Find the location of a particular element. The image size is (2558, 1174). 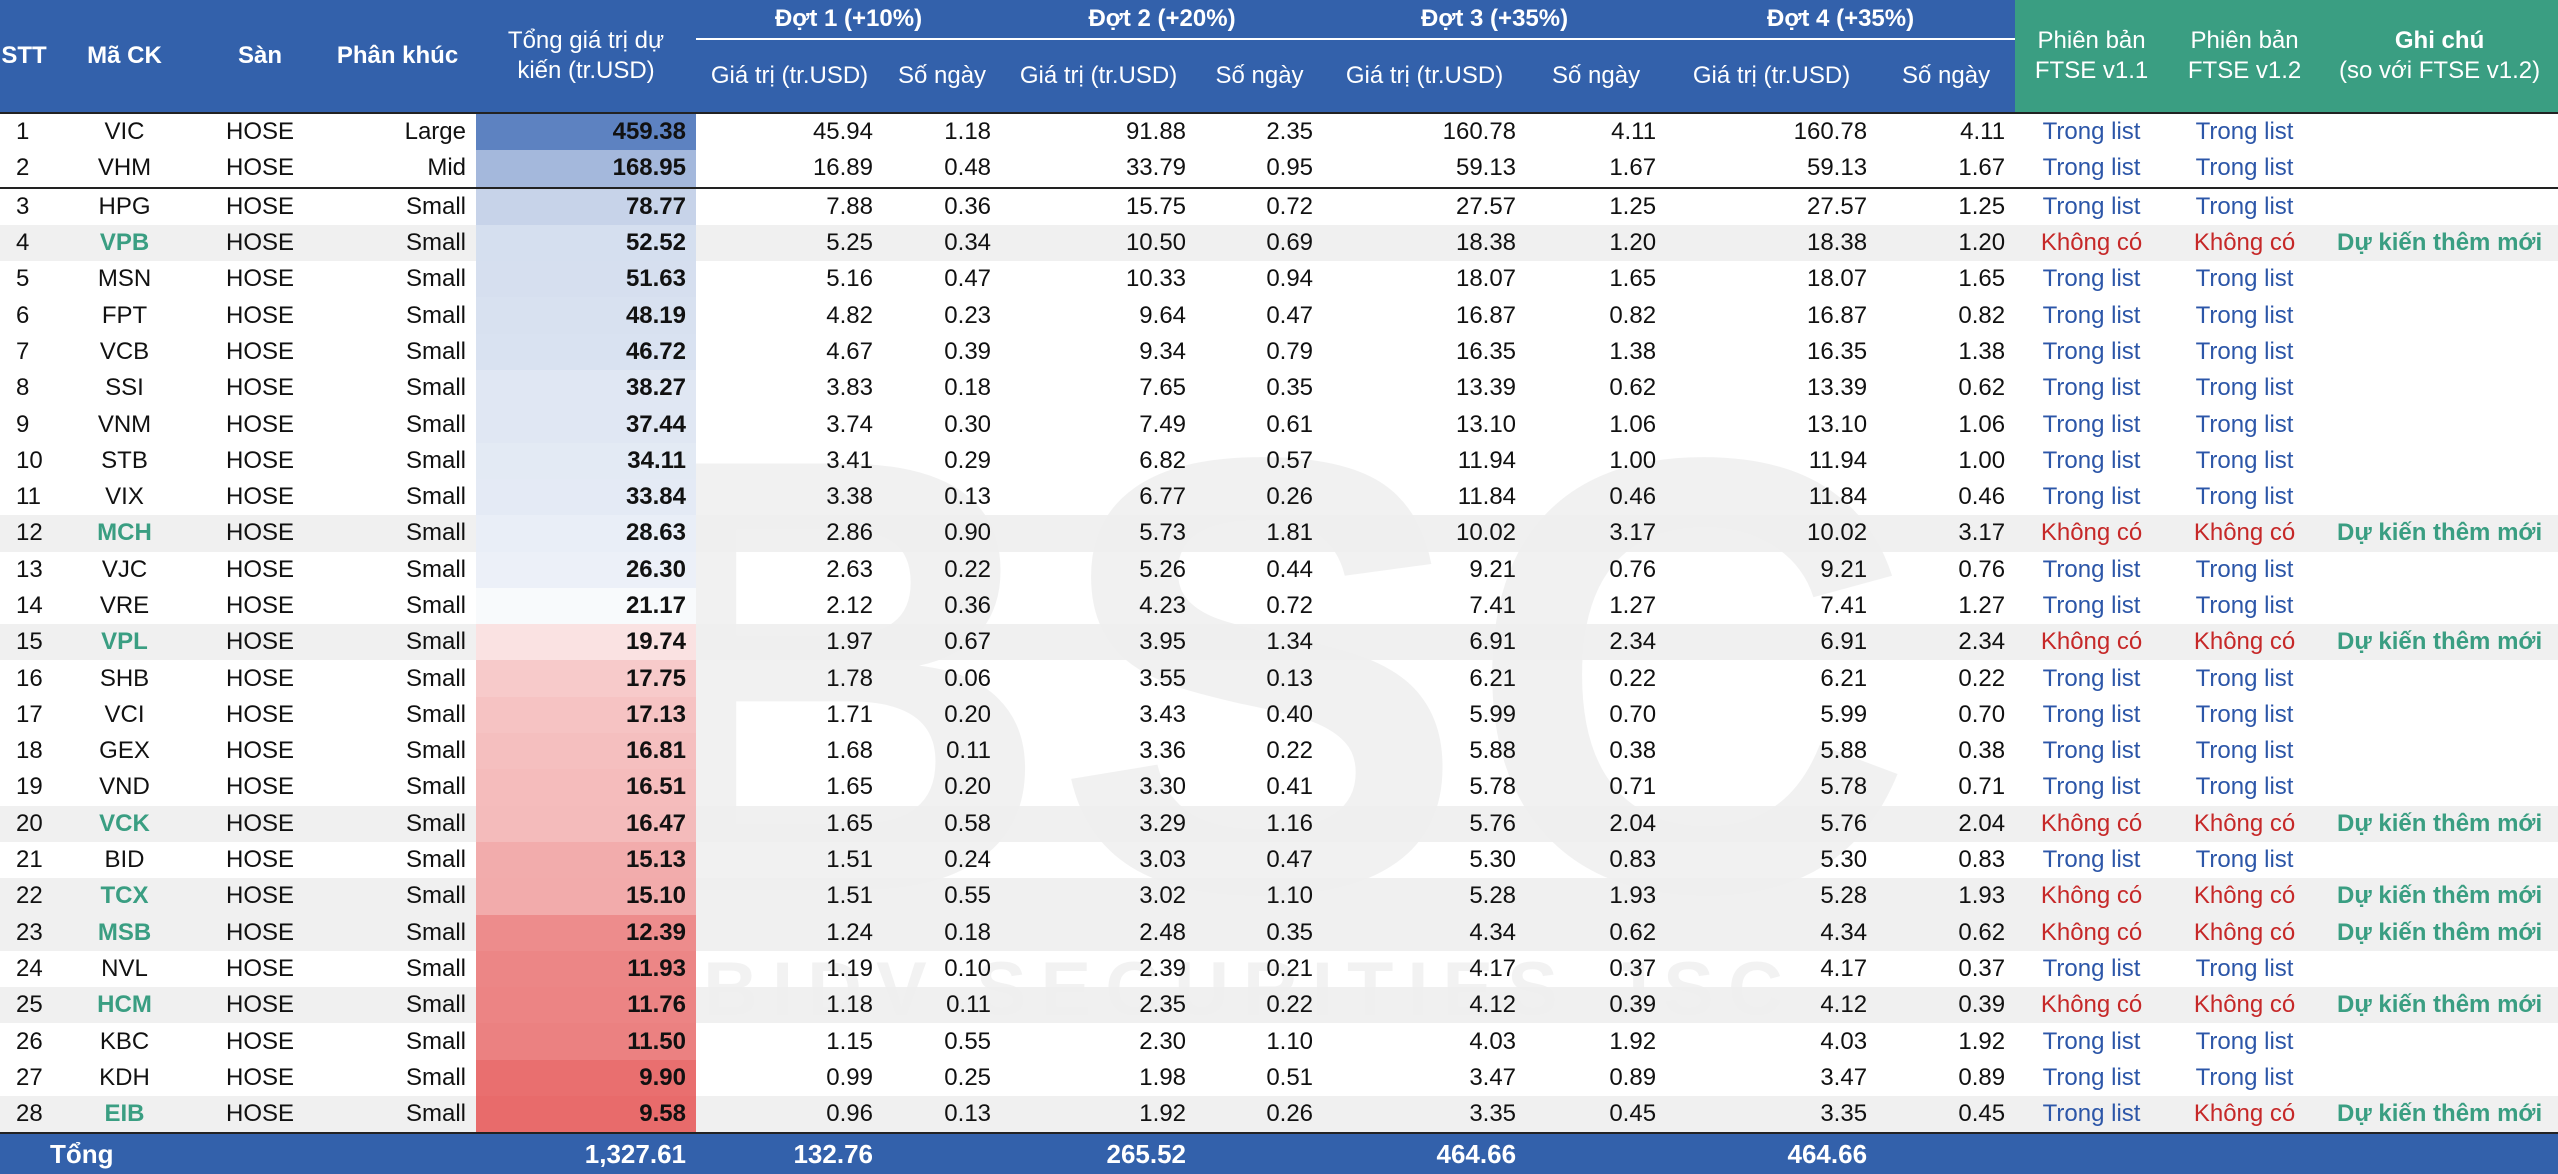

row-dot2-gia-tri: 4.23 is located at coordinates (1163, 605).